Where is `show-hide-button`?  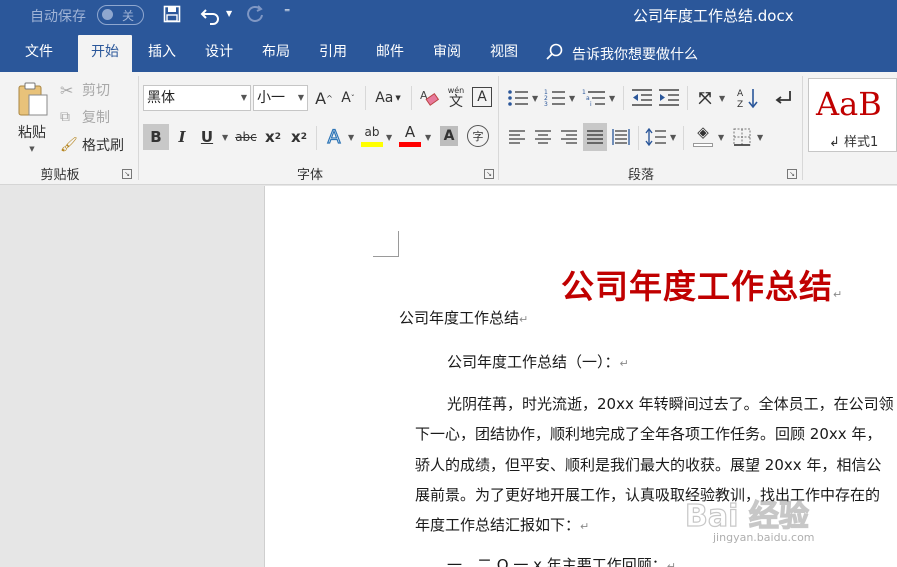
show-hide-button is located at coordinates (784, 98).